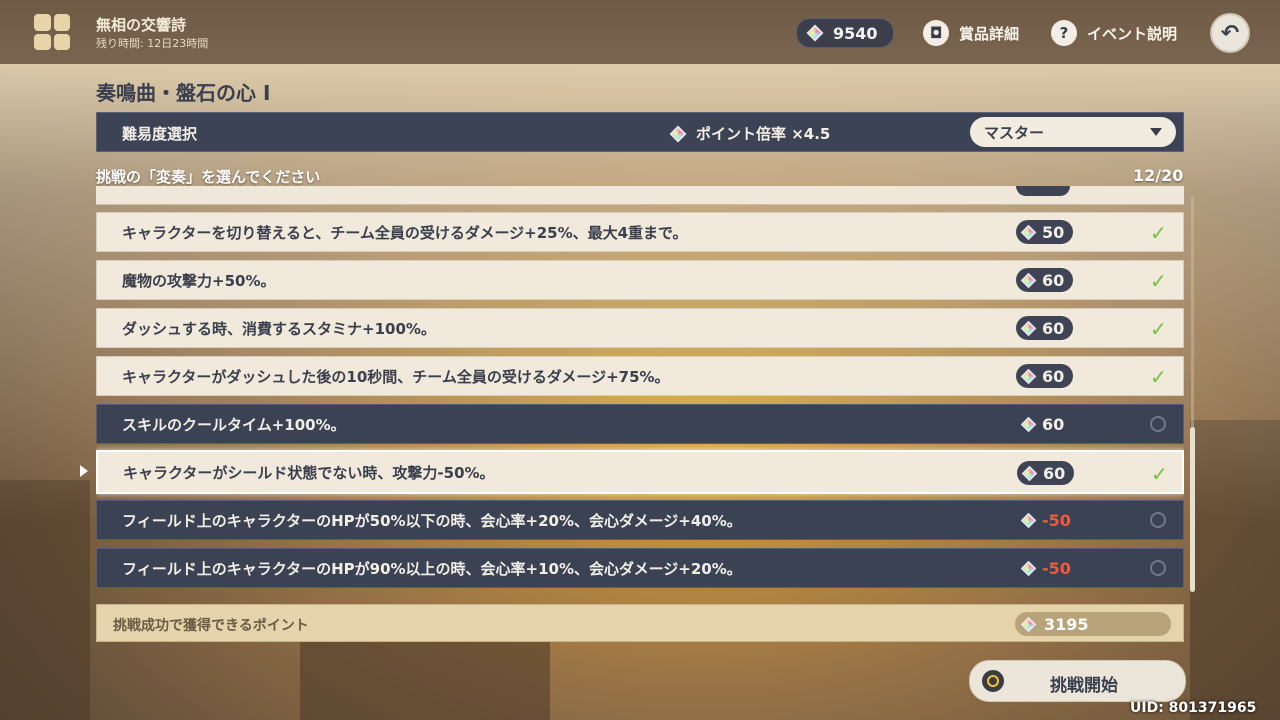 Image resolution: width=1280 pixels, height=720 pixels. Describe the element at coordinates (199, 280) in the screenshot. I see `item-description: 魔物の攻撃力+50%。` at that location.